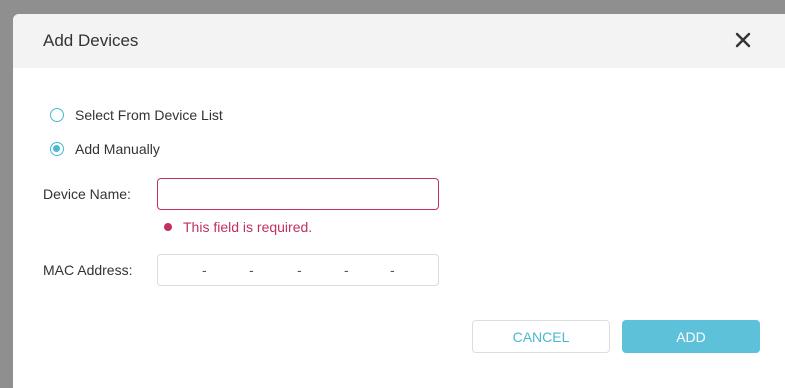 The height and width of the screenshot is (388, 785). What do you see at coordinates (88, 270) in the screenshot?
I see `mac-address-label: MAC Address:` at bounding box center [88, 270].